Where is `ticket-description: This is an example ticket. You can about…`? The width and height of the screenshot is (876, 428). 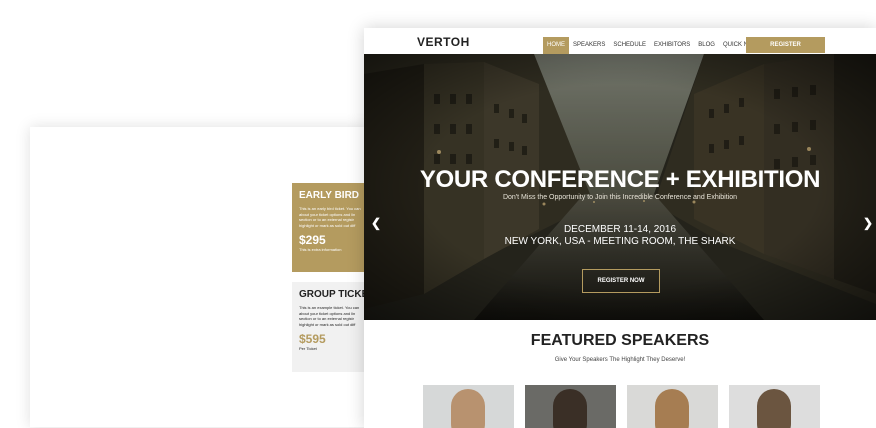 ticket-description: This is an example ticket. You can about… is located at coordinates (329, 316).